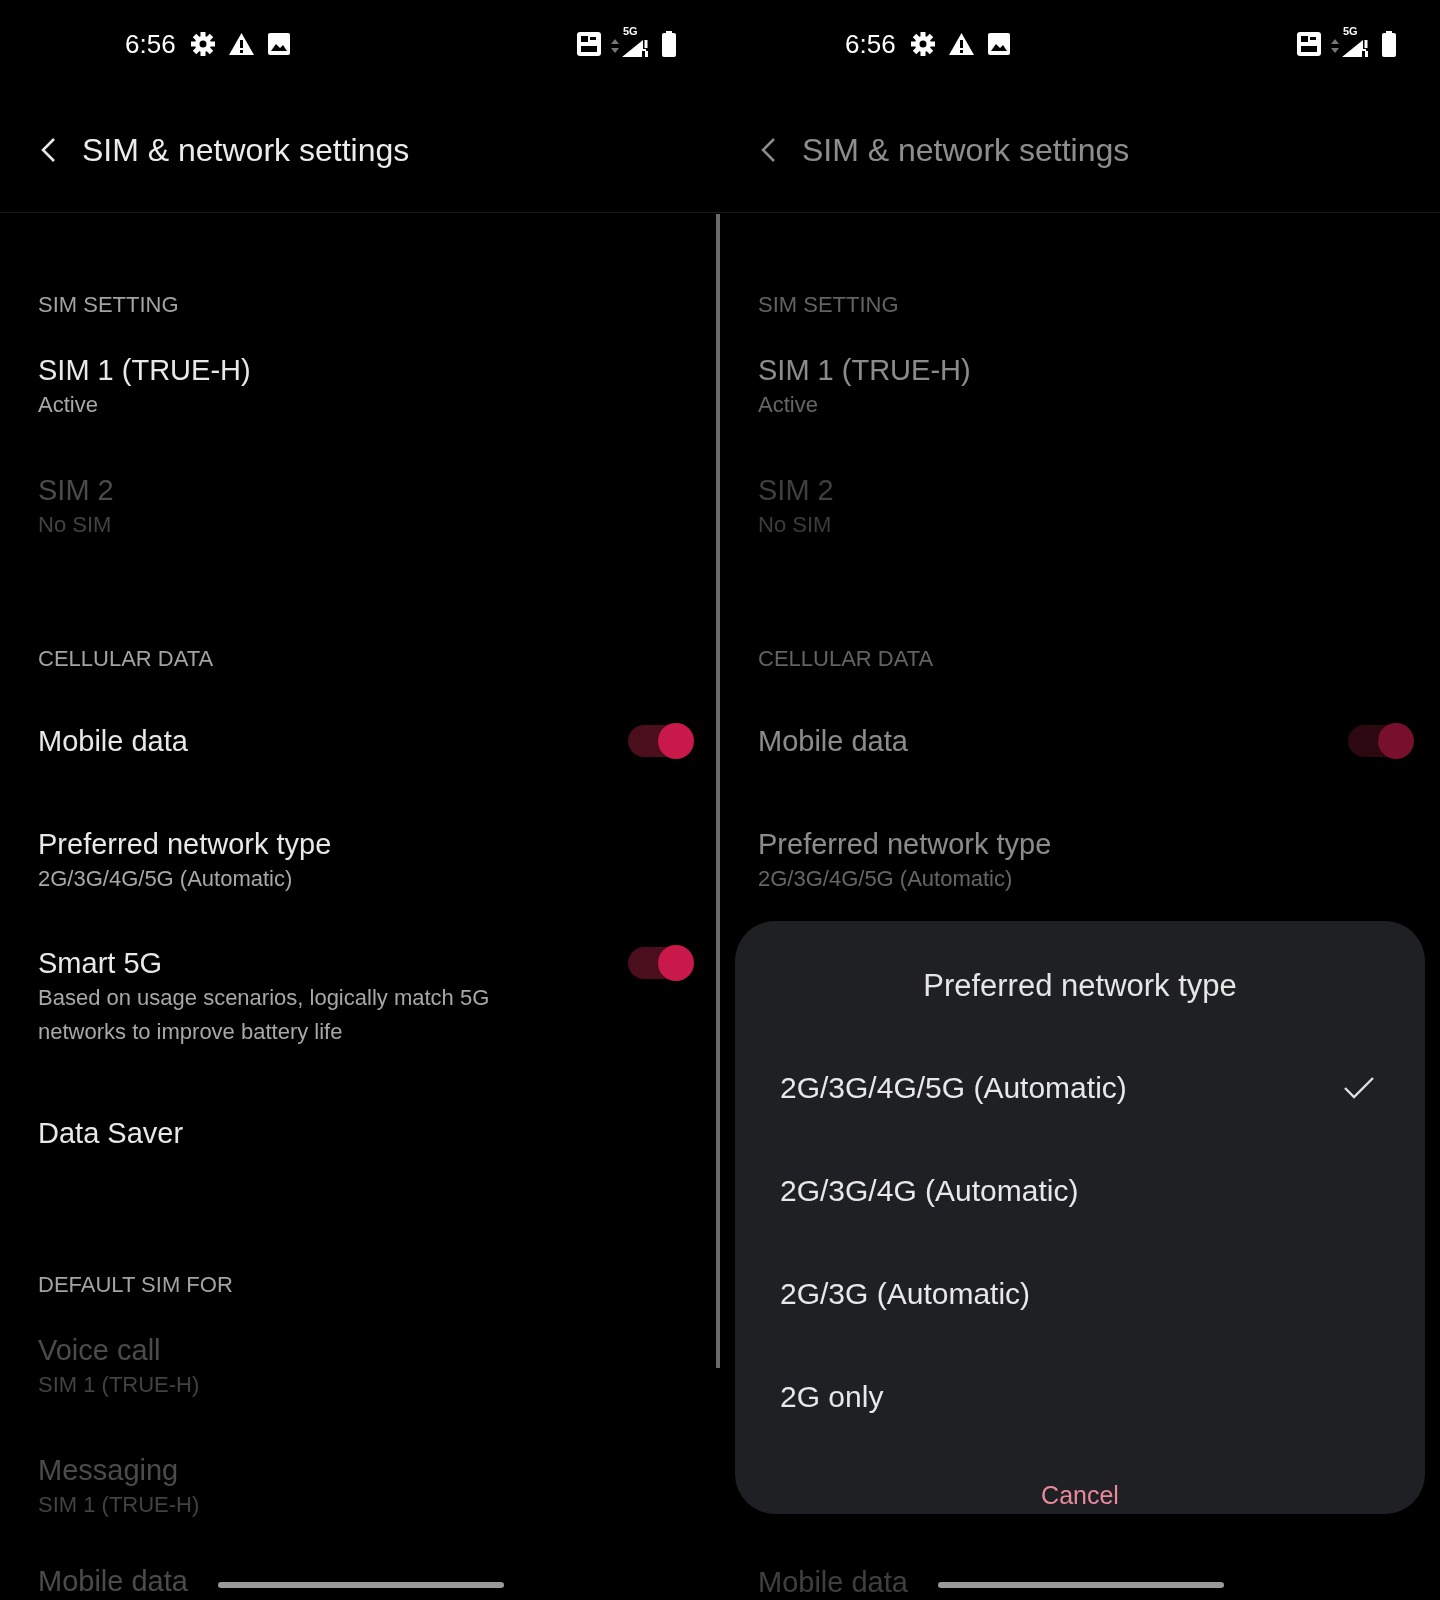 This screenshot has height=1600, width=1440. I want to click on setting-summary: Based on usage scenarios, logically match 5G networks to improve battery life, so click(264, 1015).